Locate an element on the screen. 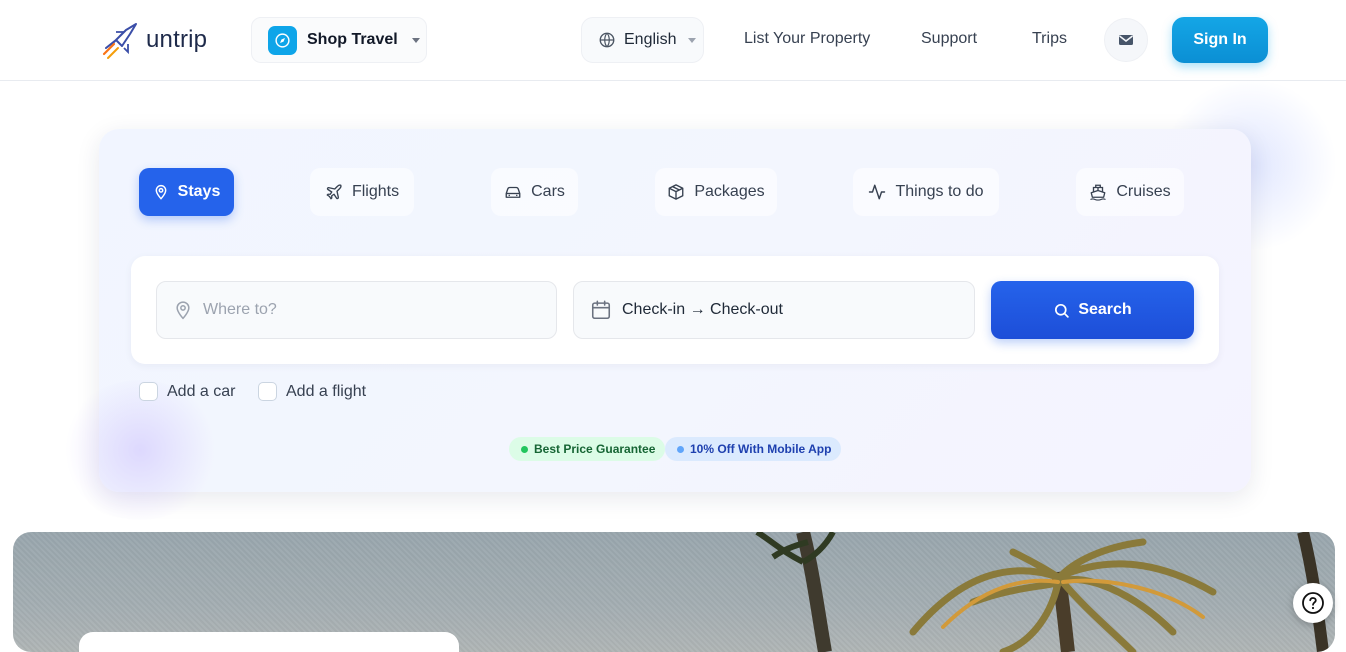 This screenshot has width=1346, height=652. tab-cruises: Cruises is located at coordinates (1130, 192).